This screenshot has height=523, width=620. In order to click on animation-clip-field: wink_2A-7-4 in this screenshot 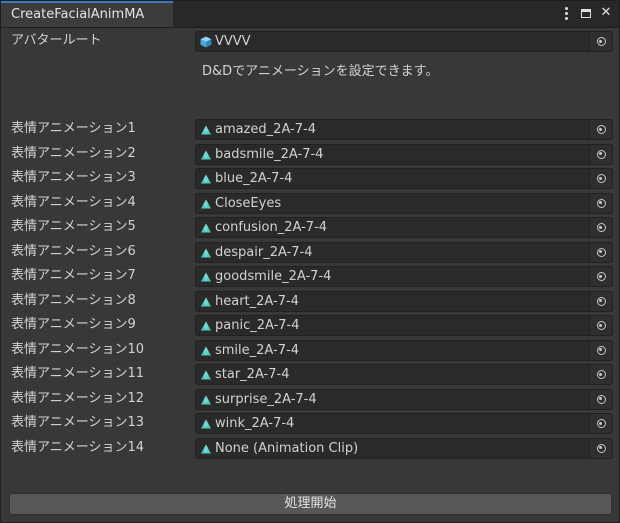, I will do `click(404, 423)`.